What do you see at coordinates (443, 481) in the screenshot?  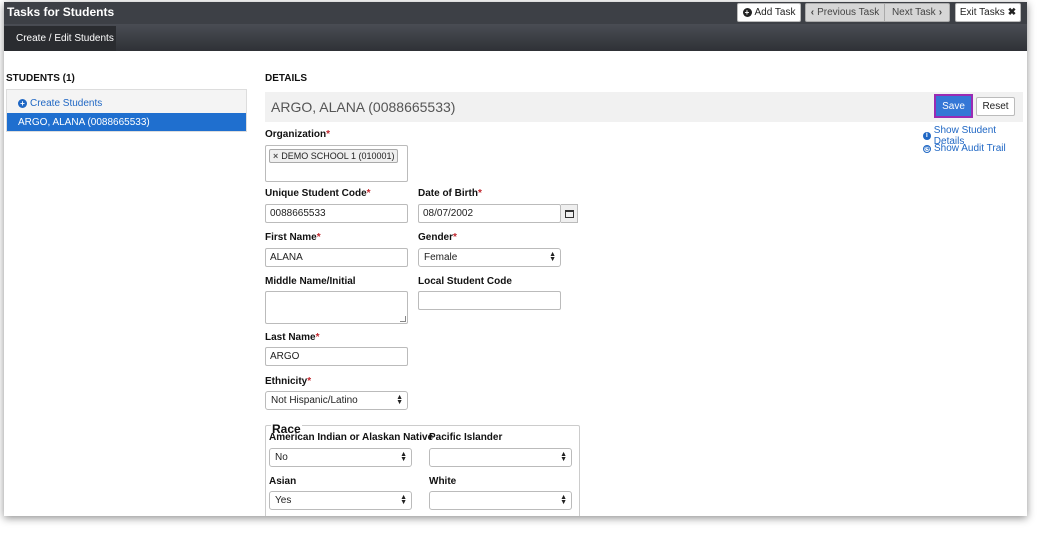 I see `white-label: White` at bounding box center [443, 481].